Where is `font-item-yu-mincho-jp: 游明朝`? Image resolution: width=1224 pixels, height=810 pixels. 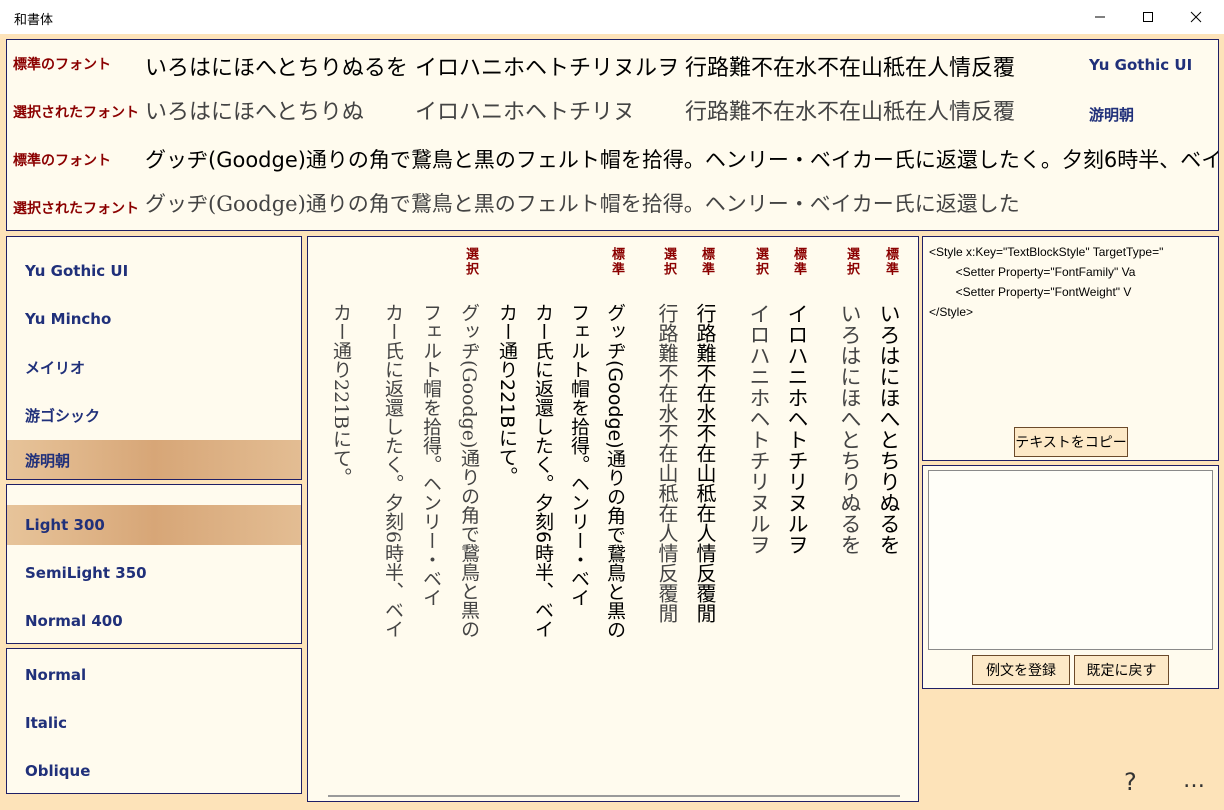
font-item-yu-mincho-jp: 游明朝 is located at coordinates (154, 459).